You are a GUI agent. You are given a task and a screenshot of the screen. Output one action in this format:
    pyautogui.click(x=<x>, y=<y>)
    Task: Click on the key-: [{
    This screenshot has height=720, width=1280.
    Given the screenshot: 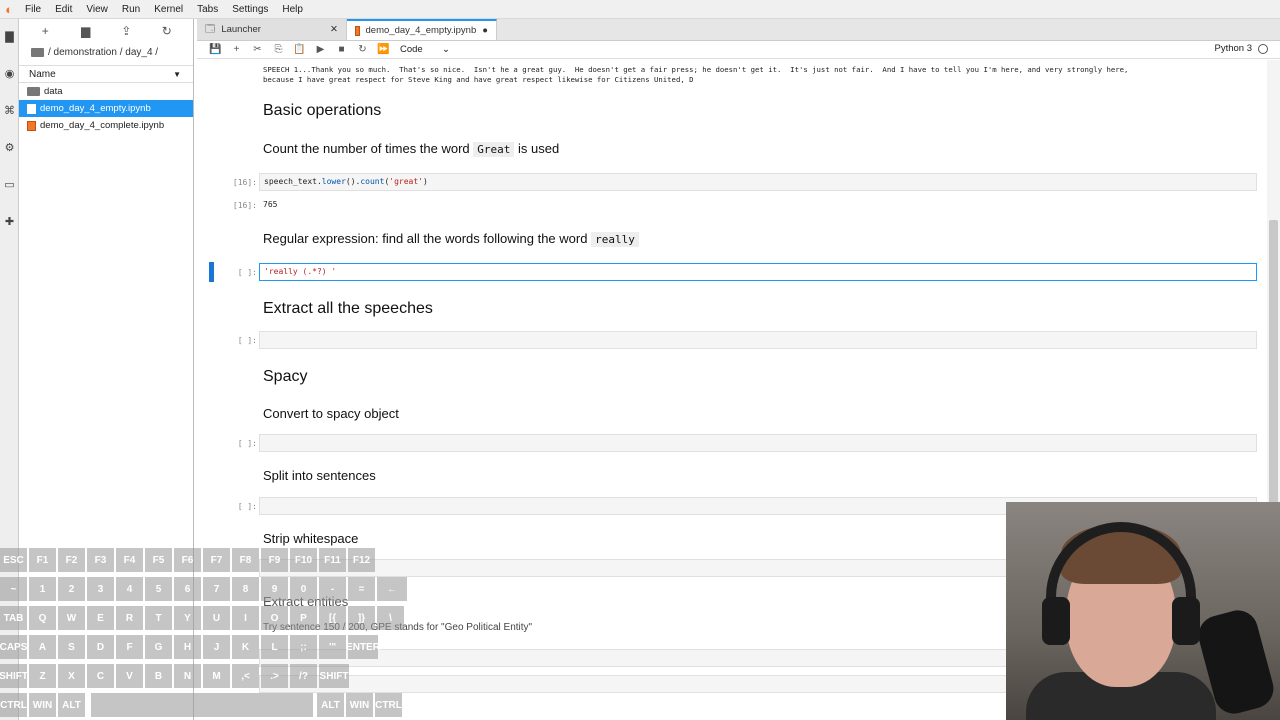 What is the action you would take?
    pyautogui.click(x=332, y=618)
    